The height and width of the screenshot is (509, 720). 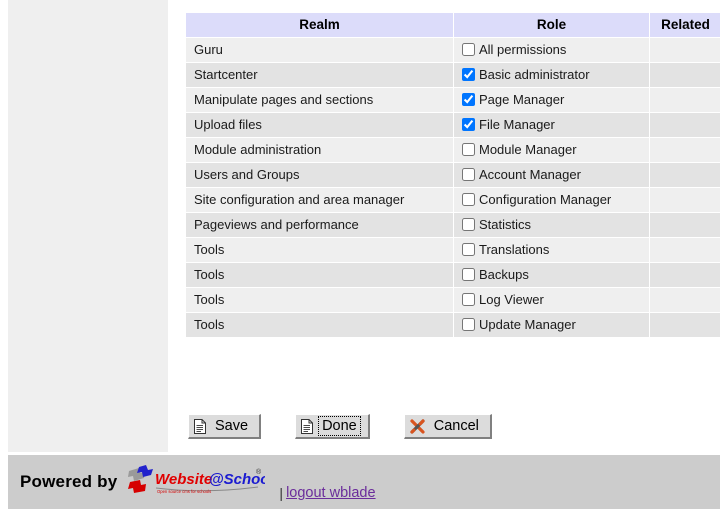 I want to click on realm-cell: Manipulate pages and sections, so click(x=319, y=100).